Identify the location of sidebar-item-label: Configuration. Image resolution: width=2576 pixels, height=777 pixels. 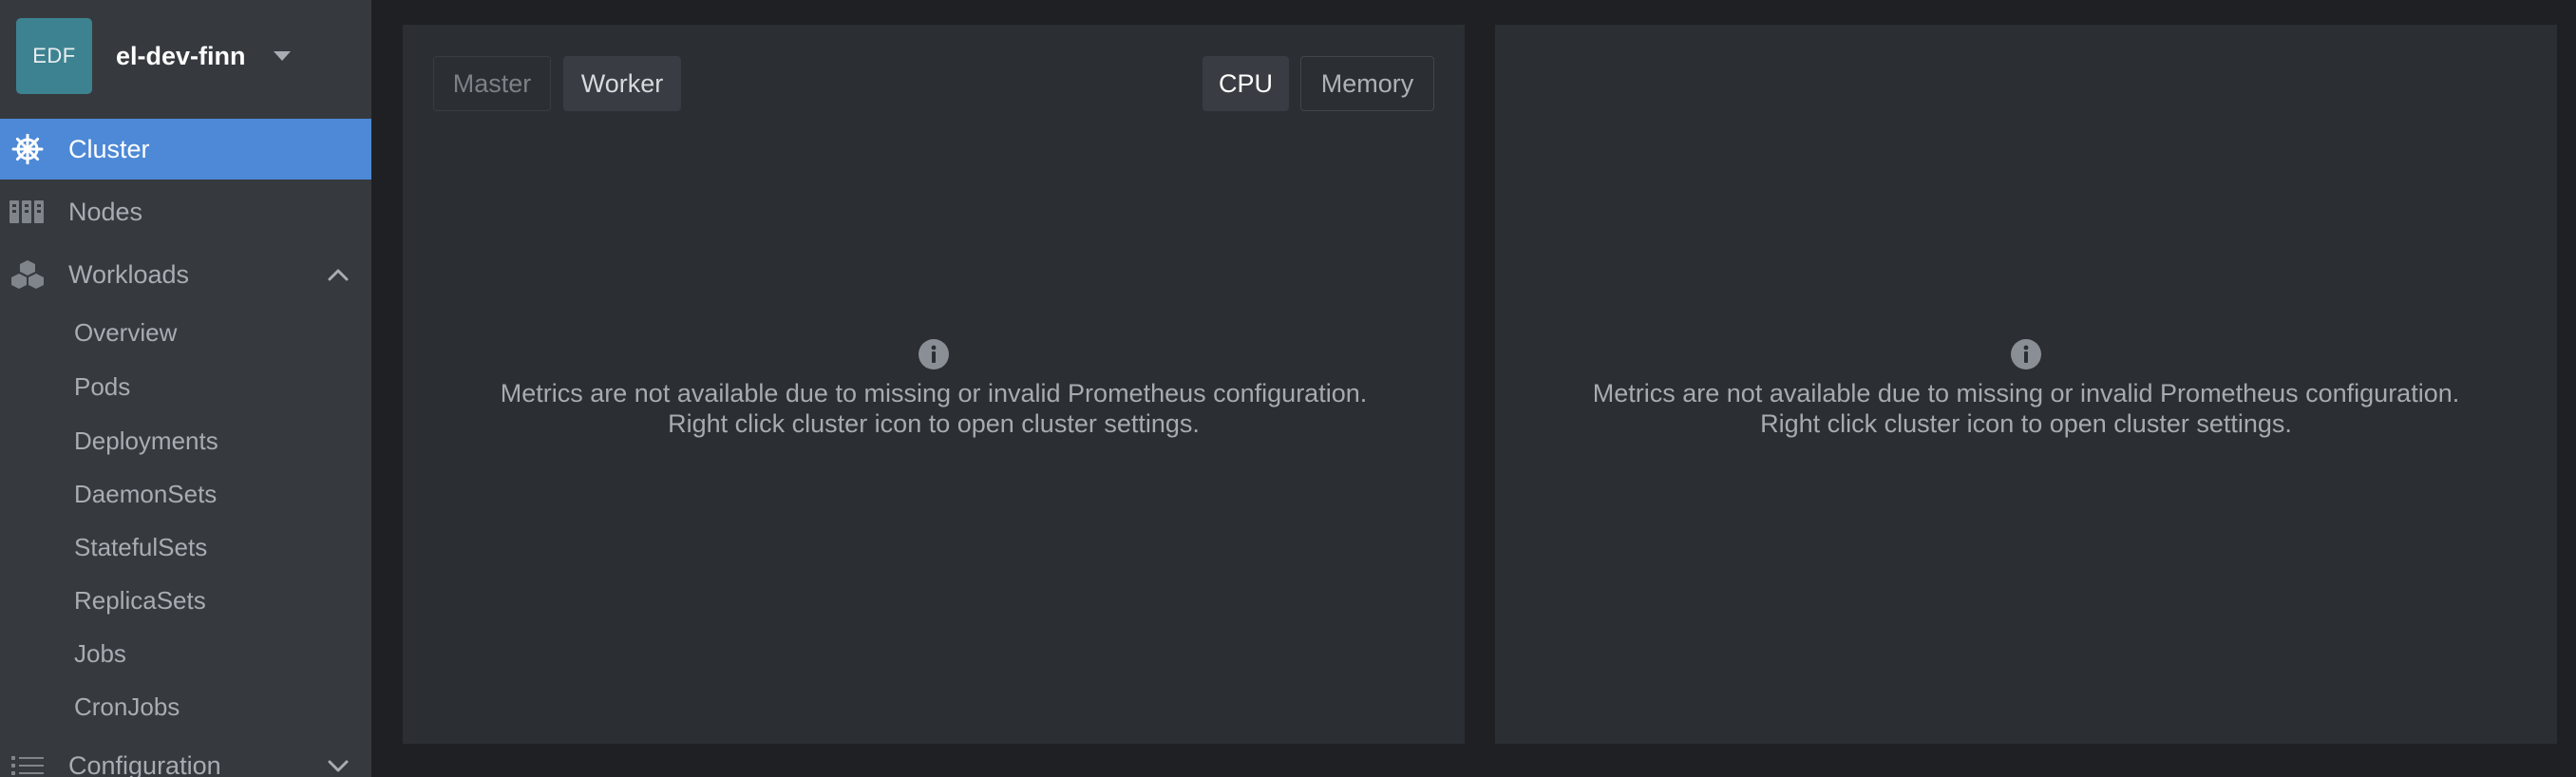
(144, 763).